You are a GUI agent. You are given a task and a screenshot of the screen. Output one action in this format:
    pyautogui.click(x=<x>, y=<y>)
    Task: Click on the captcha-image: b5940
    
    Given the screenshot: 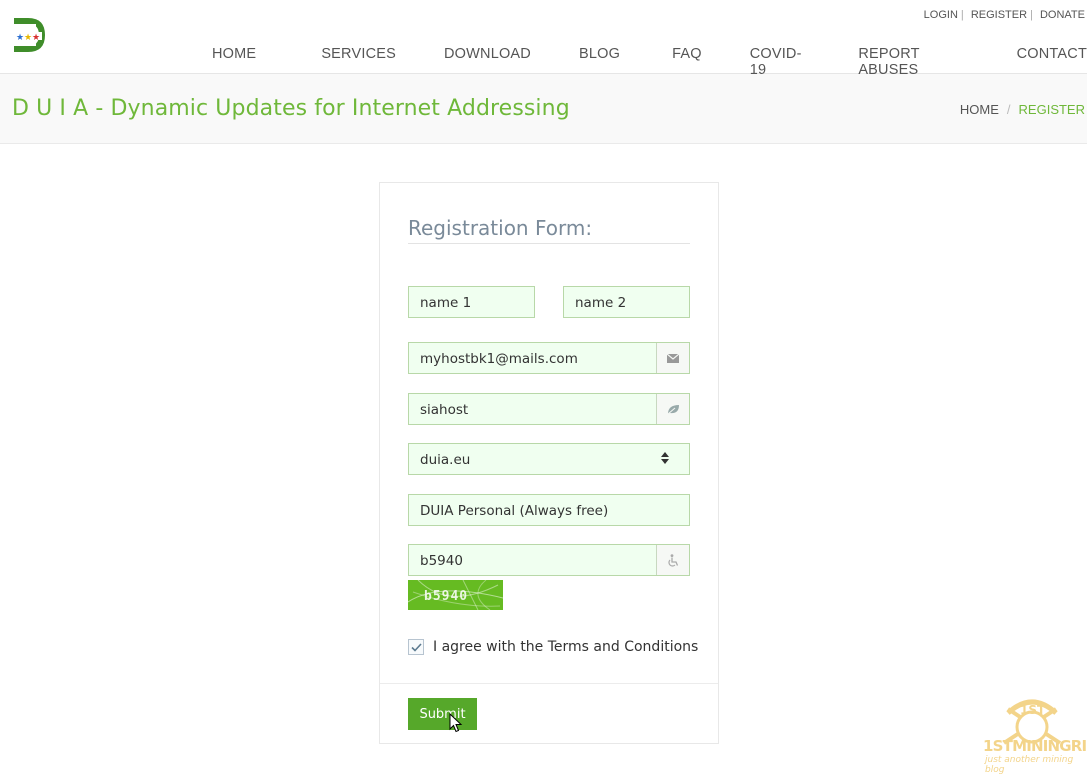 What is the action you would take?
    pyautogui.click(x=455, y=595)
    